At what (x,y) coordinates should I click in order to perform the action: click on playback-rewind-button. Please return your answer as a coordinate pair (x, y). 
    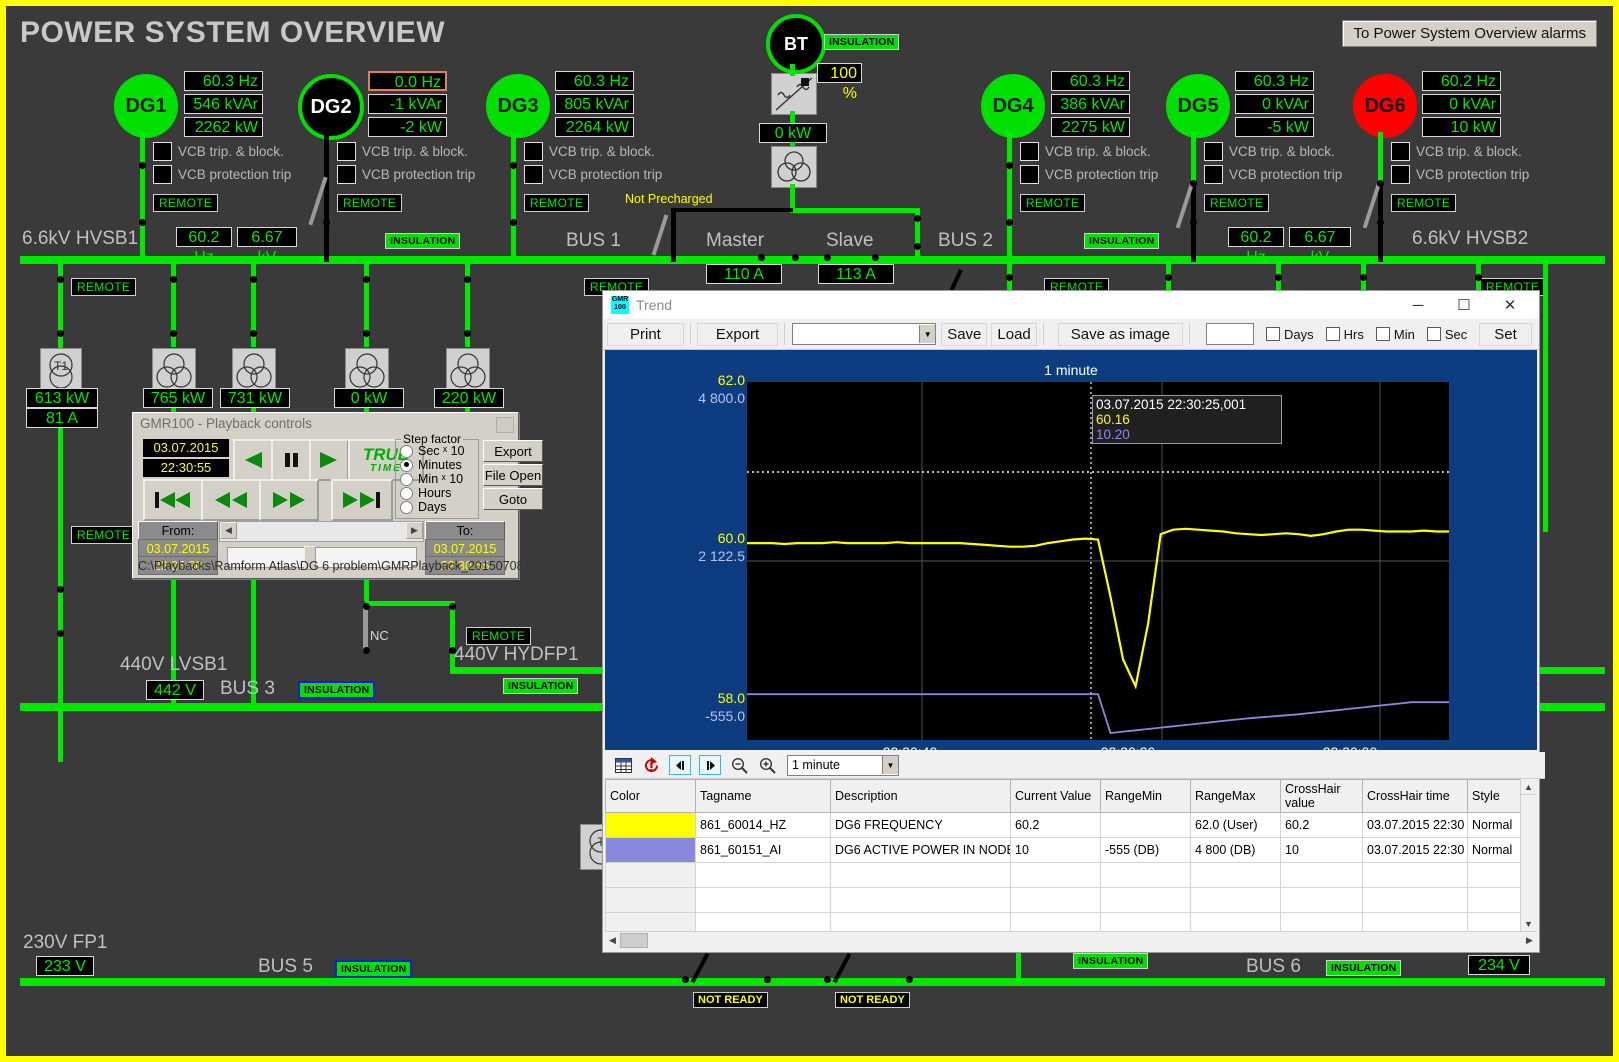
    Looking at the image, I should click on (253, 460).